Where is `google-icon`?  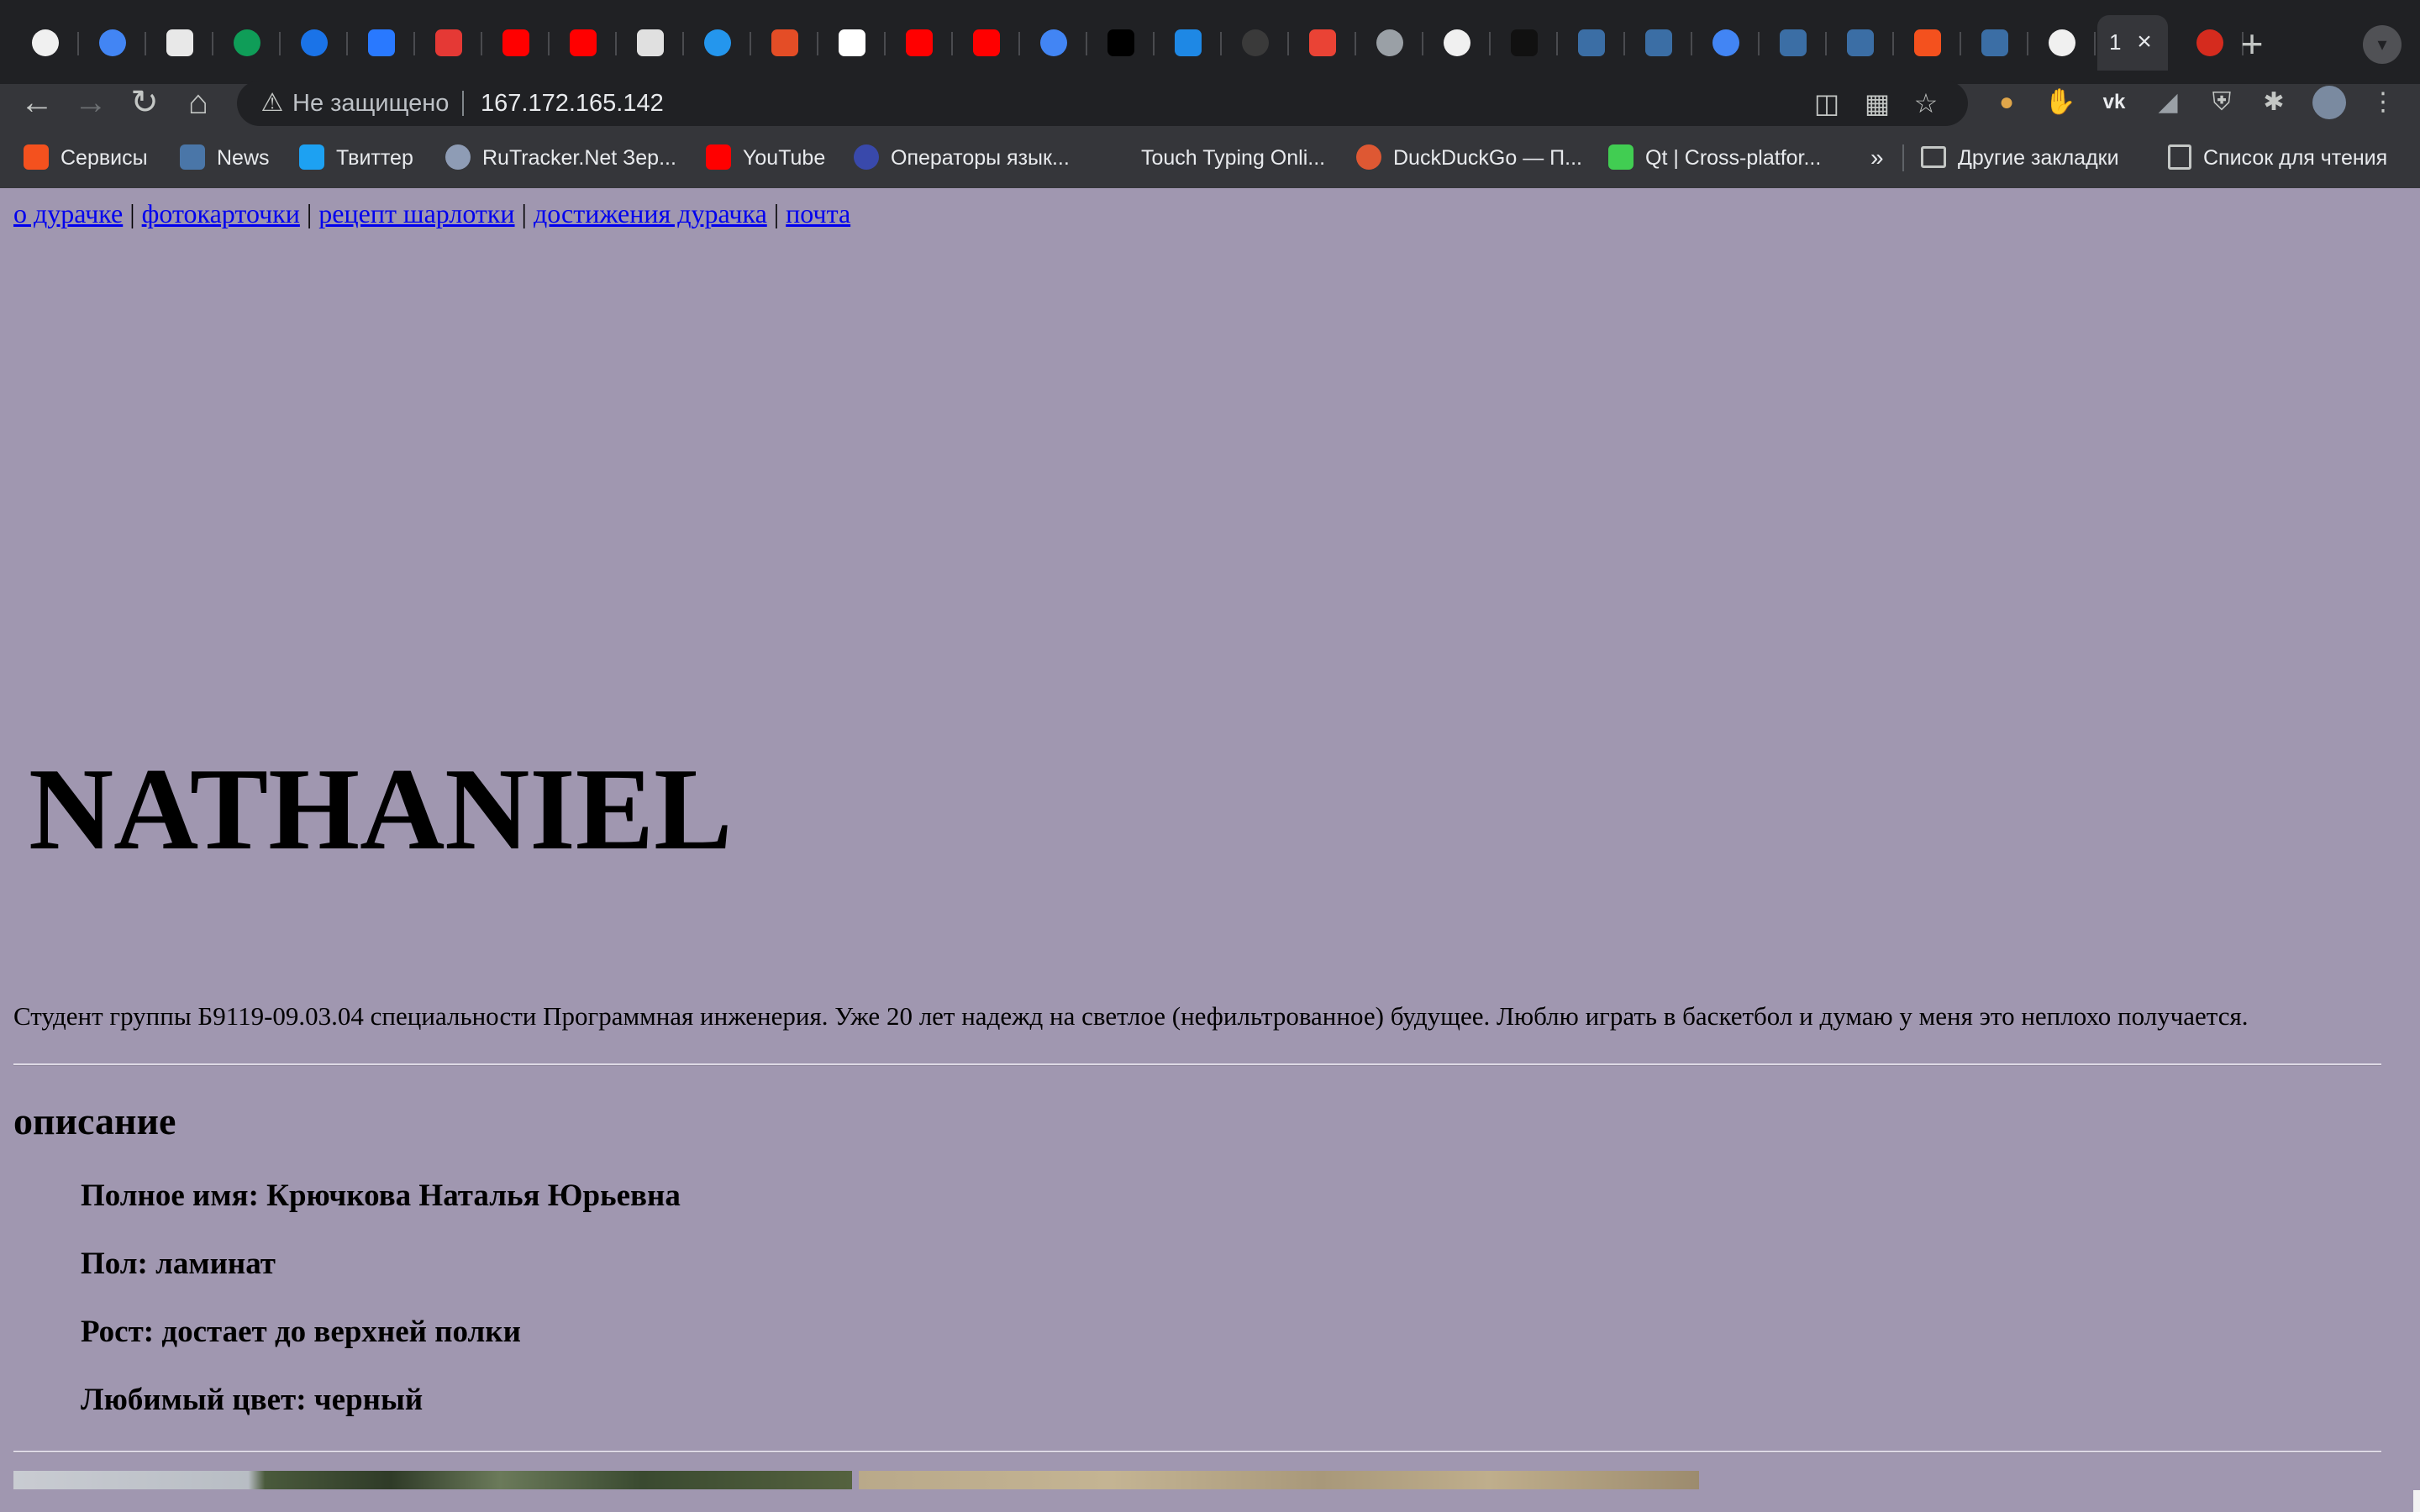 google-icon is located at coordinates (1053, 42).